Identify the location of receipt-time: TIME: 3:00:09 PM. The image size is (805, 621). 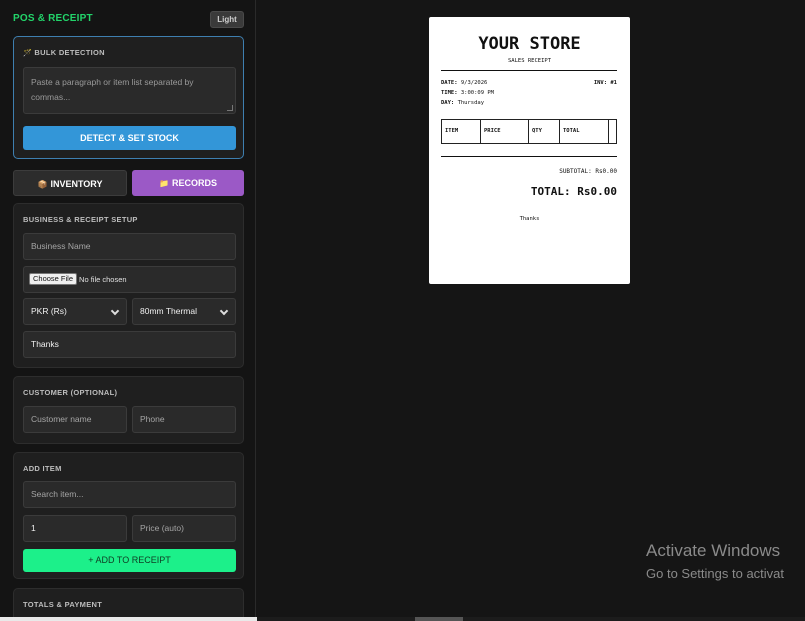
(467, 93).